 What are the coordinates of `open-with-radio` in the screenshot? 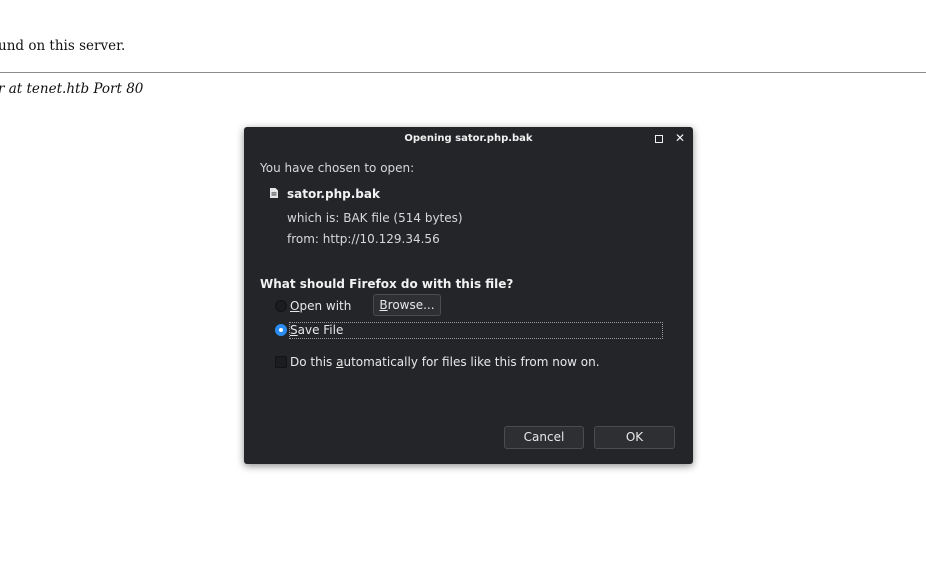 It's located at (281, 306).